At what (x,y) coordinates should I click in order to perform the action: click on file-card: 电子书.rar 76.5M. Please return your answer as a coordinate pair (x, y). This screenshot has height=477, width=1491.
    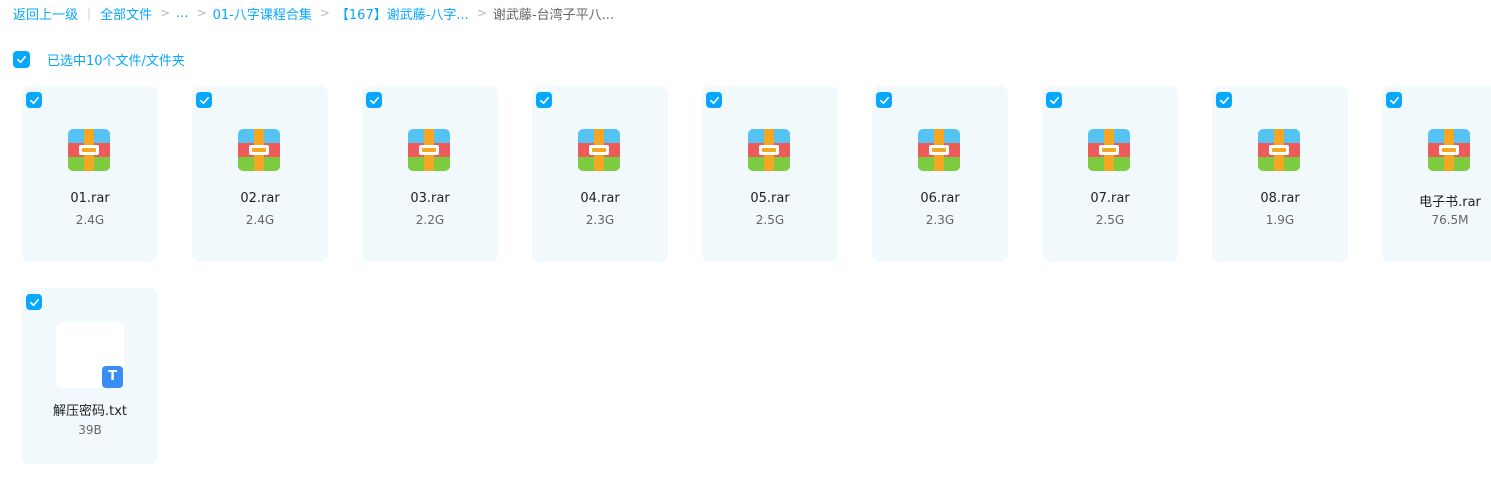
    Looking at the image, I should click on (1436, 174).